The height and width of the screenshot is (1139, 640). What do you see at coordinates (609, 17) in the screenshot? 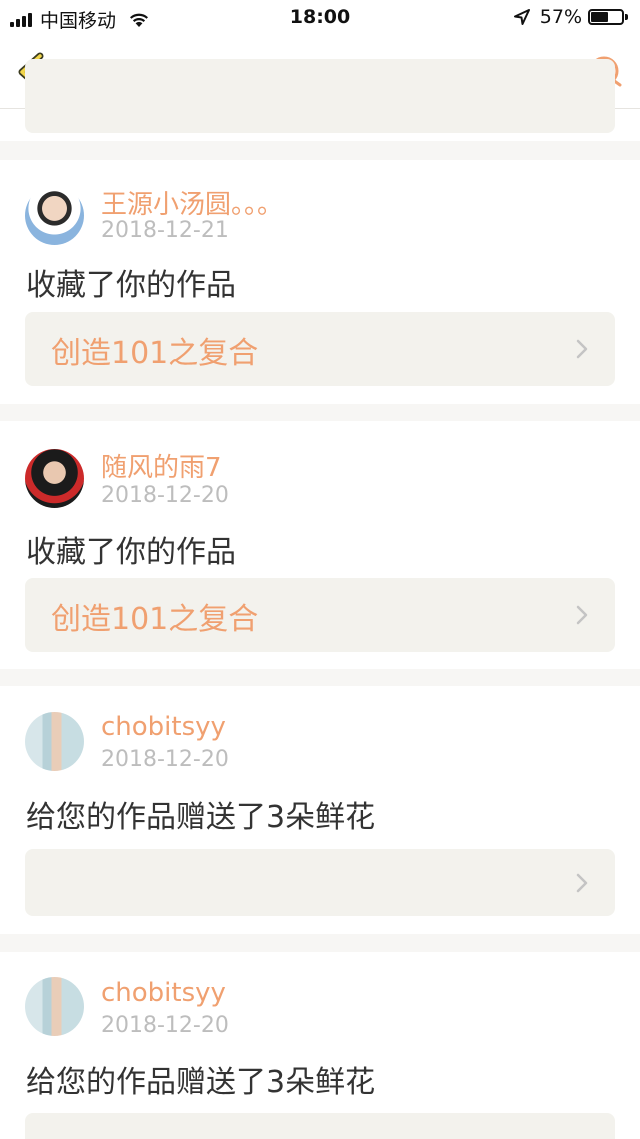
I see `battery-icon` at bounding box center [609, 17].